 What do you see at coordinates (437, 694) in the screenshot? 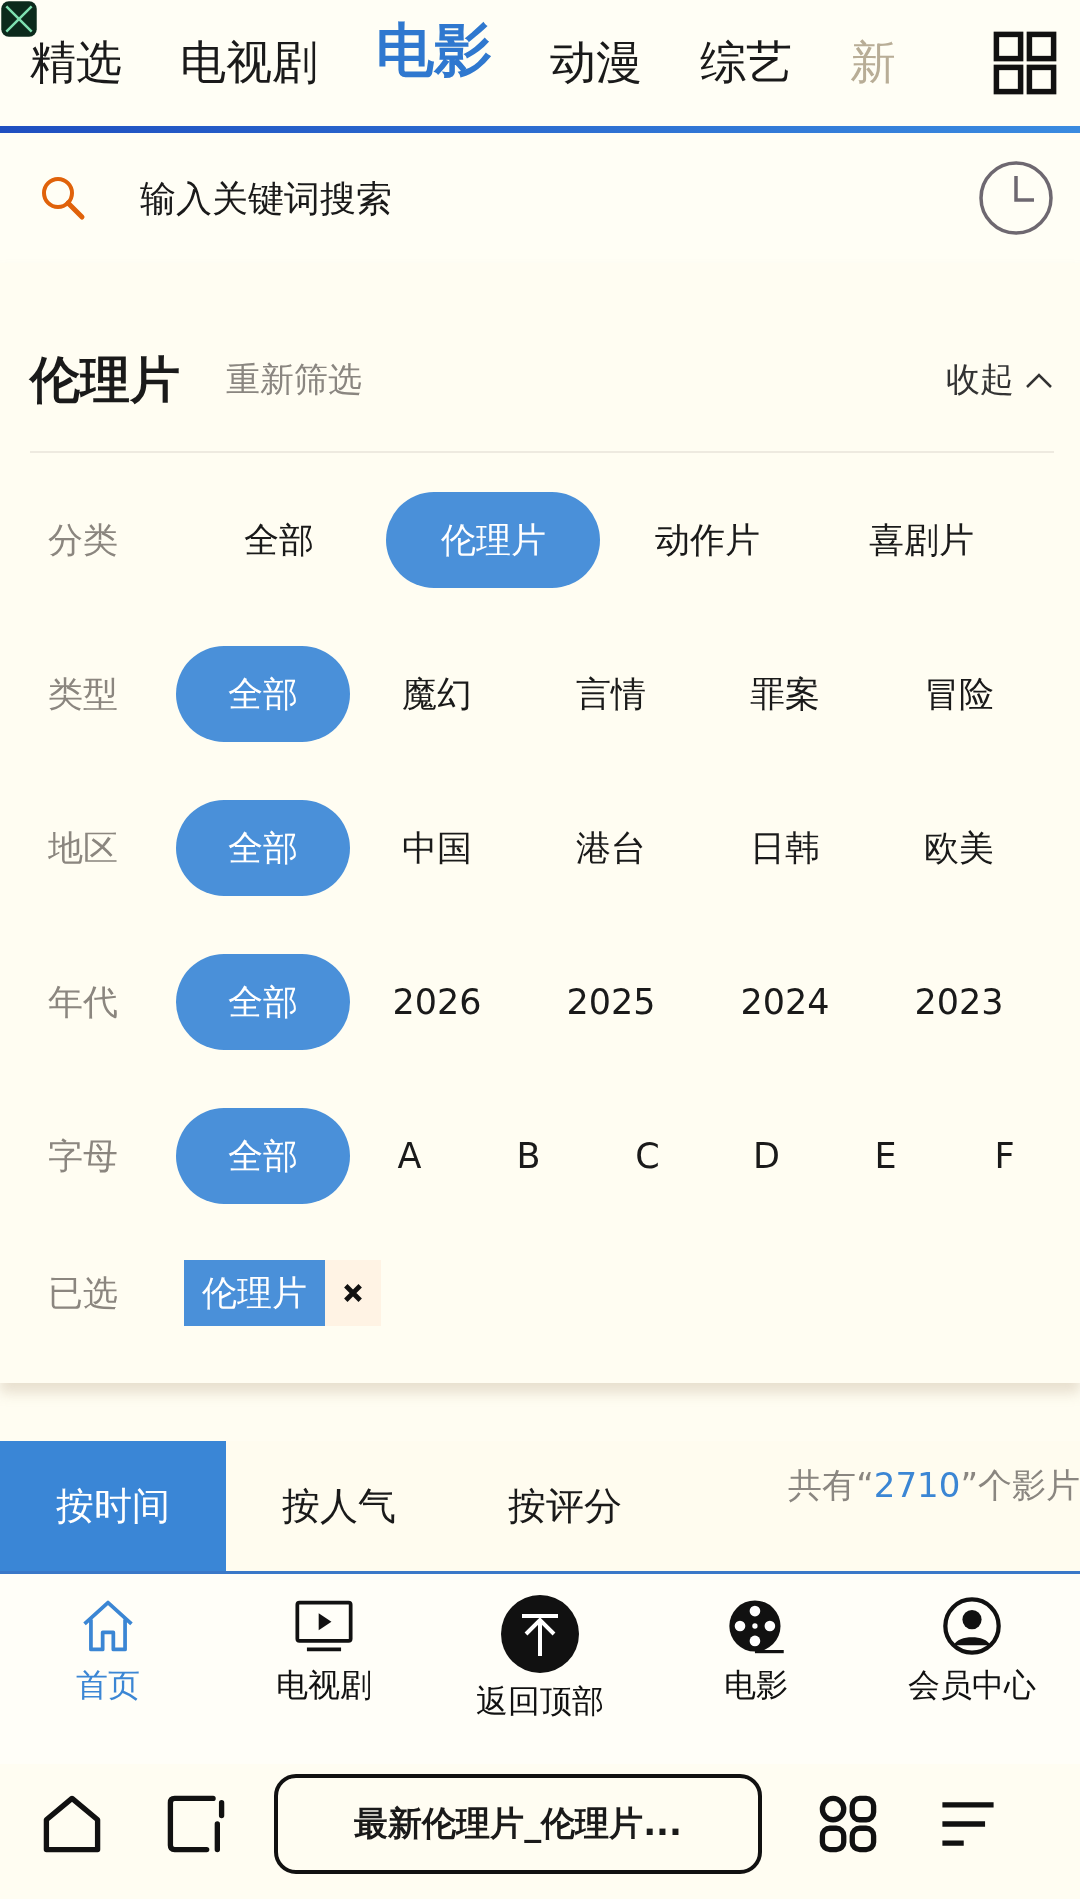
I see `filter-option: 魔幻` at bounding box center [437, 694].